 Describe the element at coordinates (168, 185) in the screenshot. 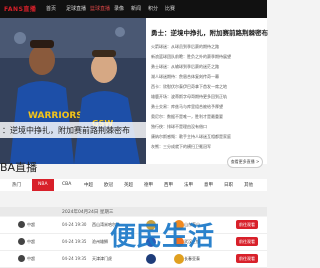

I see `tab-laliga: 西甲` at that location.